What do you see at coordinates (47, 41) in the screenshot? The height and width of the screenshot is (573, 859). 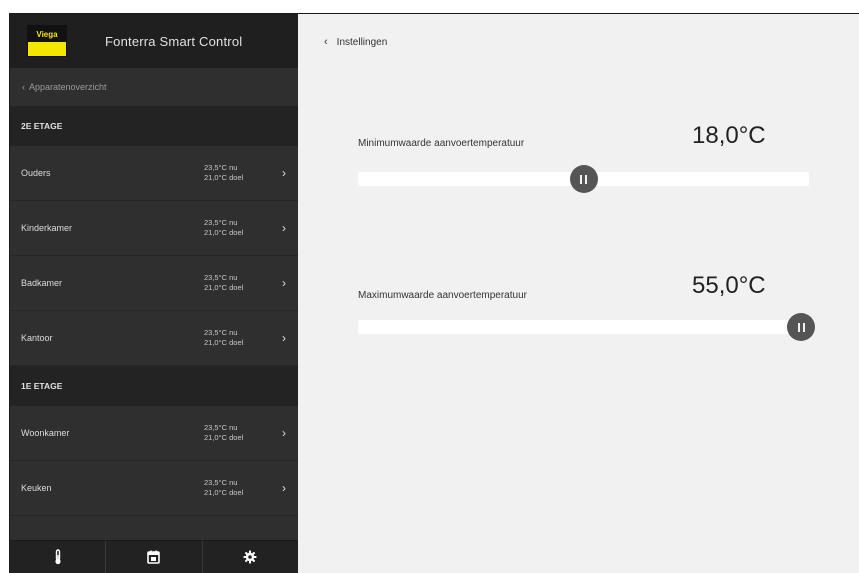 I see `viega-logo: Viega` at bounding box center [47, 41].